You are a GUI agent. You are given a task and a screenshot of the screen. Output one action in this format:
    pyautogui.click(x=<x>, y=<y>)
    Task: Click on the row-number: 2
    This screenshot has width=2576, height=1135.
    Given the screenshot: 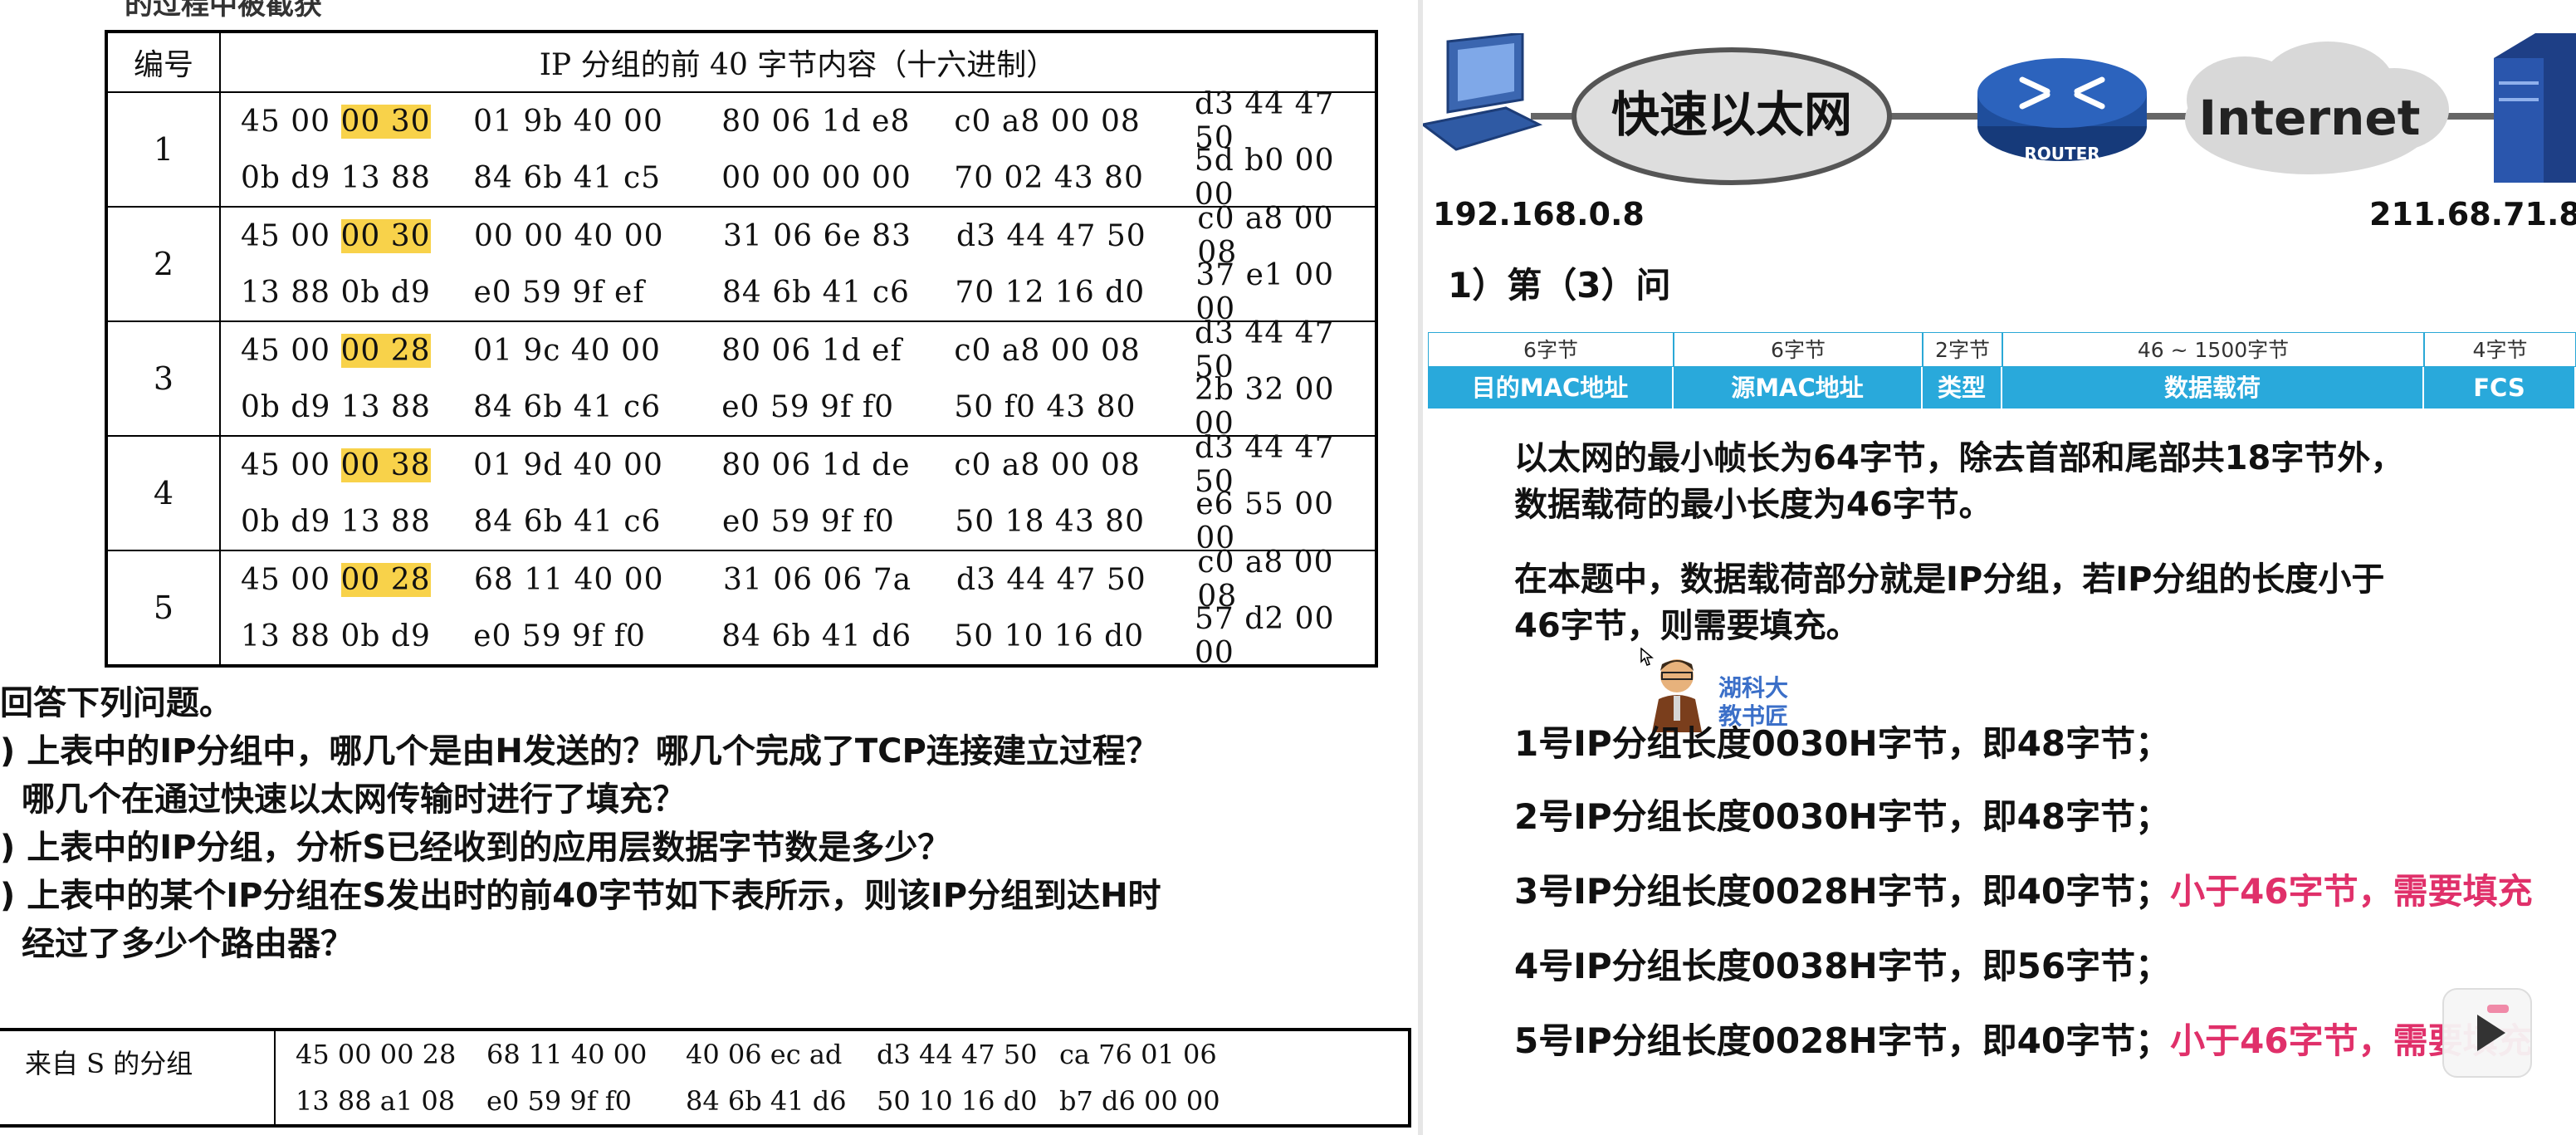 What is the action you would take?
    pyautogui.click(x=163, y=264)
    